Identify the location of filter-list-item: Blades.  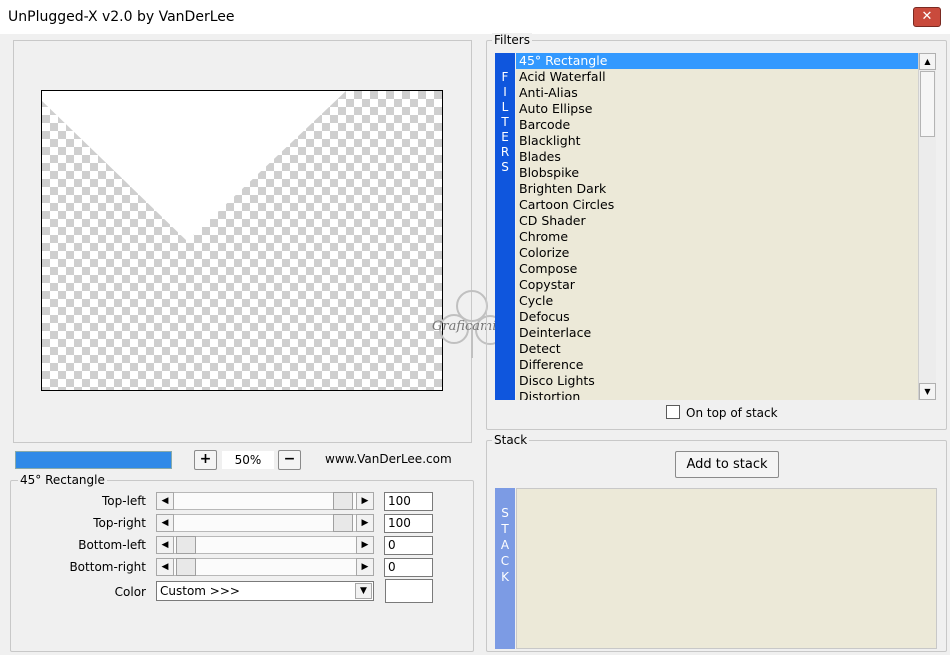
(717, 157).